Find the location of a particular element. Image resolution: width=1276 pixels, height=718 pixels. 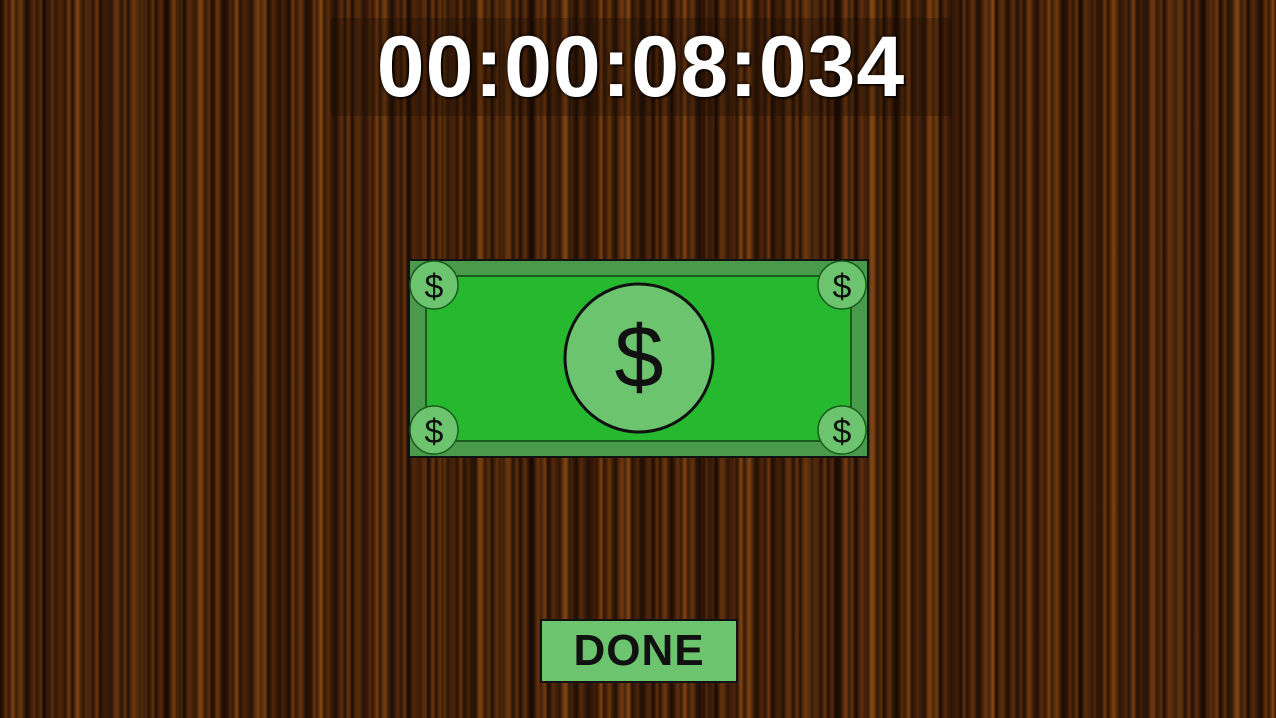

corner-medallion-top-left: $ is located at coordinates (434, 285).